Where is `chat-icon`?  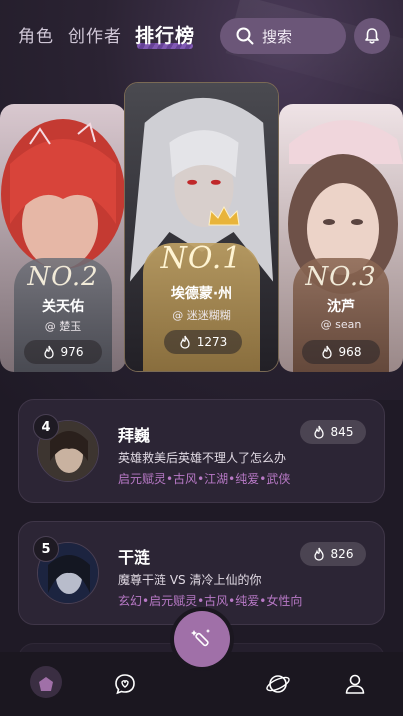 chat-icon is located at coordinates (125, 684).